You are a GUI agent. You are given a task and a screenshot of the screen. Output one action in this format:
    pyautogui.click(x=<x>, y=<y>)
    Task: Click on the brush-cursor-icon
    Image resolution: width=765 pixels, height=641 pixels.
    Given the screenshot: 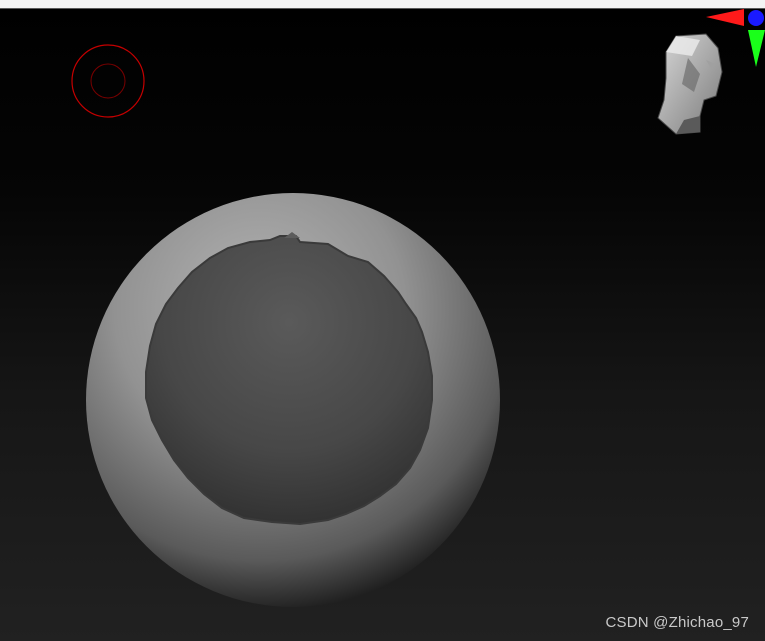 What is the action you would take?
    pyautogui.click(x=108, y=81)
    